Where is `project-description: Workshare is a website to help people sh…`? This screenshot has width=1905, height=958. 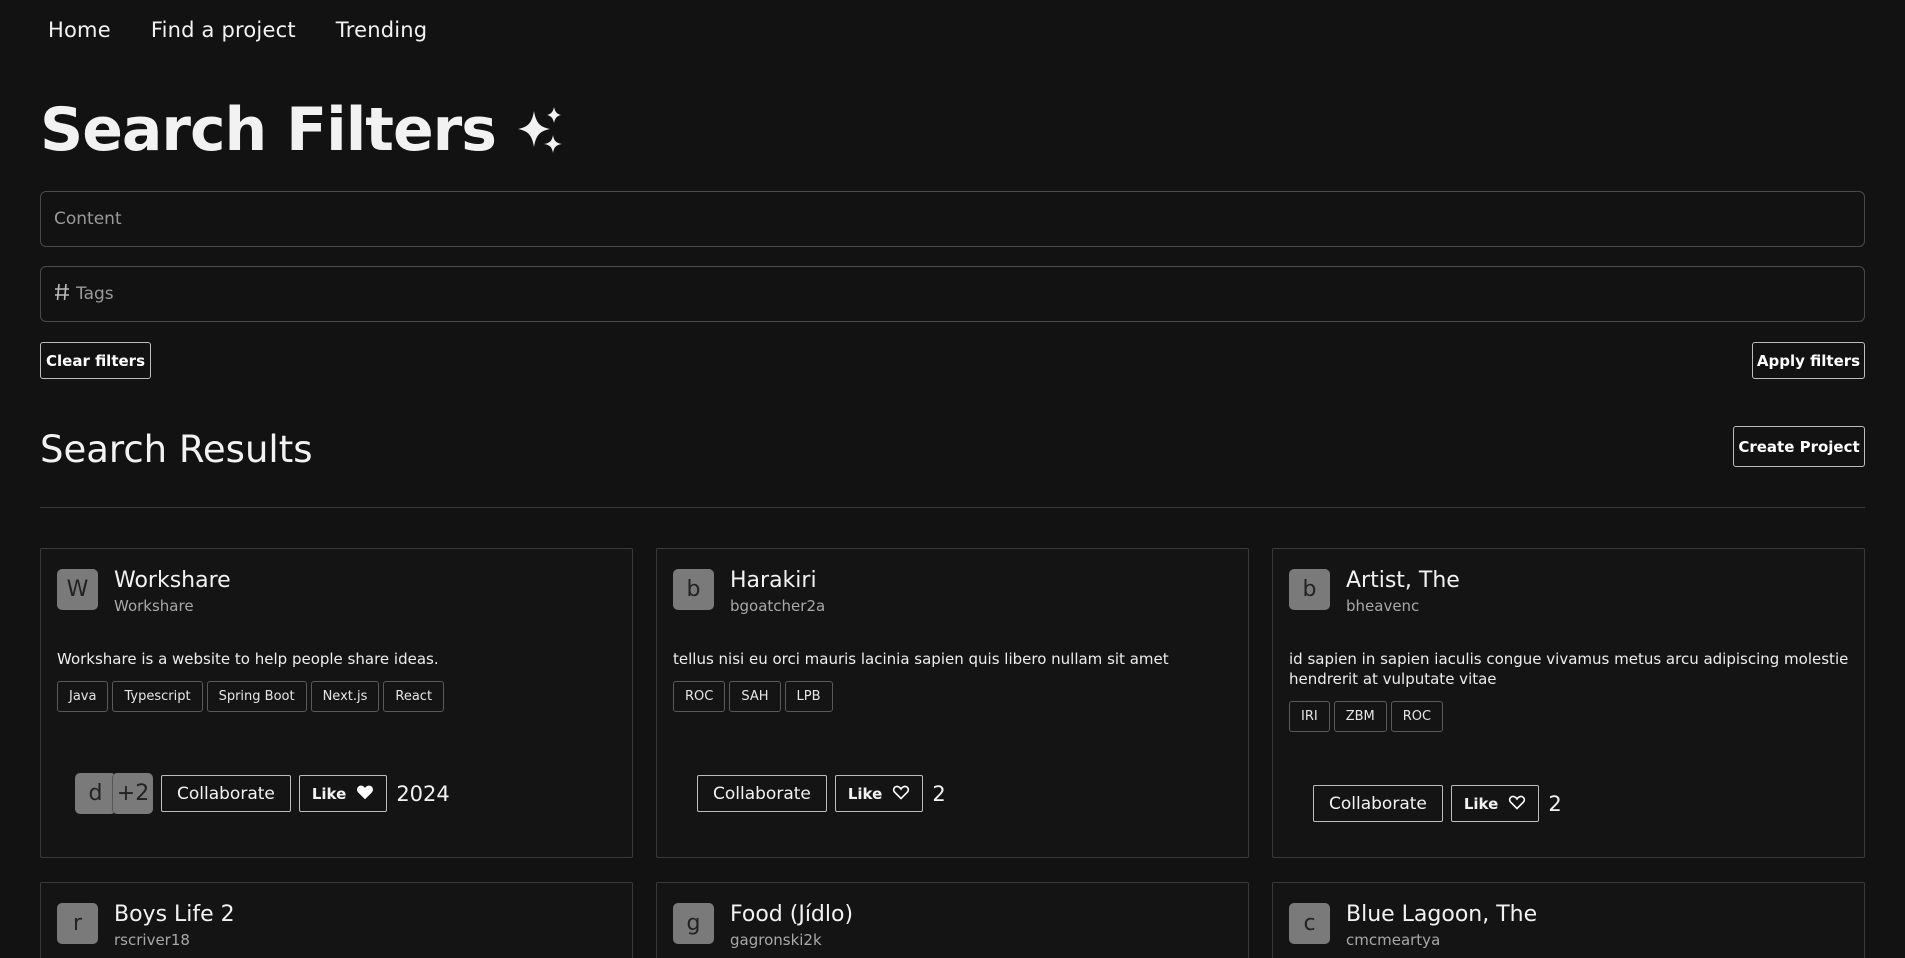
project-description: Workshare is a website to help people sh… is located at coordinates (248, 659).